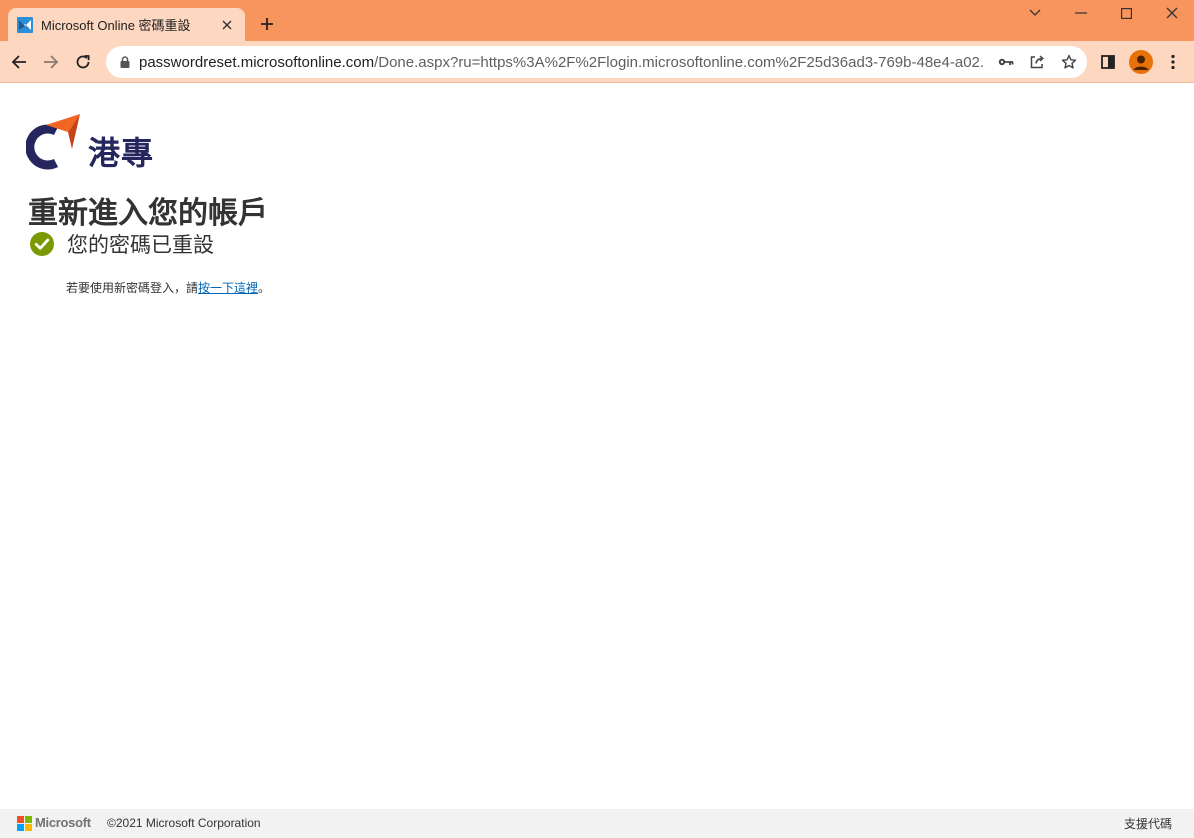  What do you see at coordinates (264, 288) in the screenshot?
I see `info-suffix: 。` at bounding box center [264, 288].